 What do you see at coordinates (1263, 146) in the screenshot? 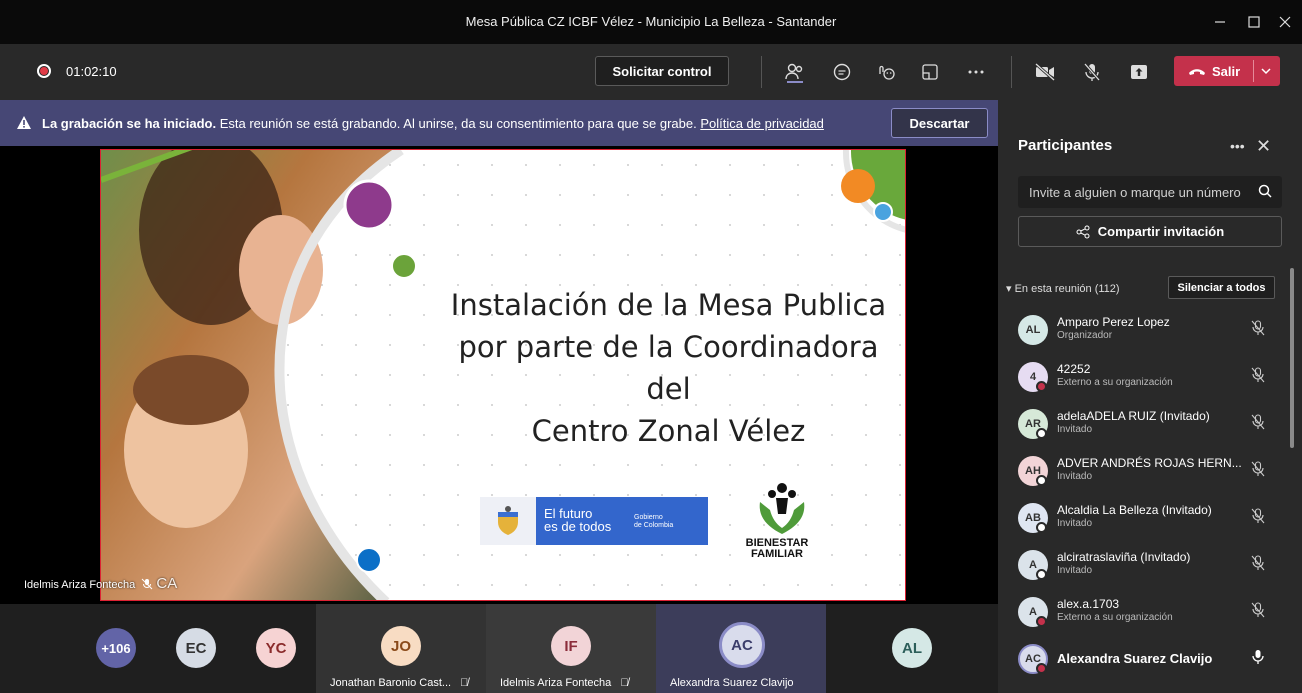
I see `panel-close-icon: ✕` at bounding box center [1263, 146].